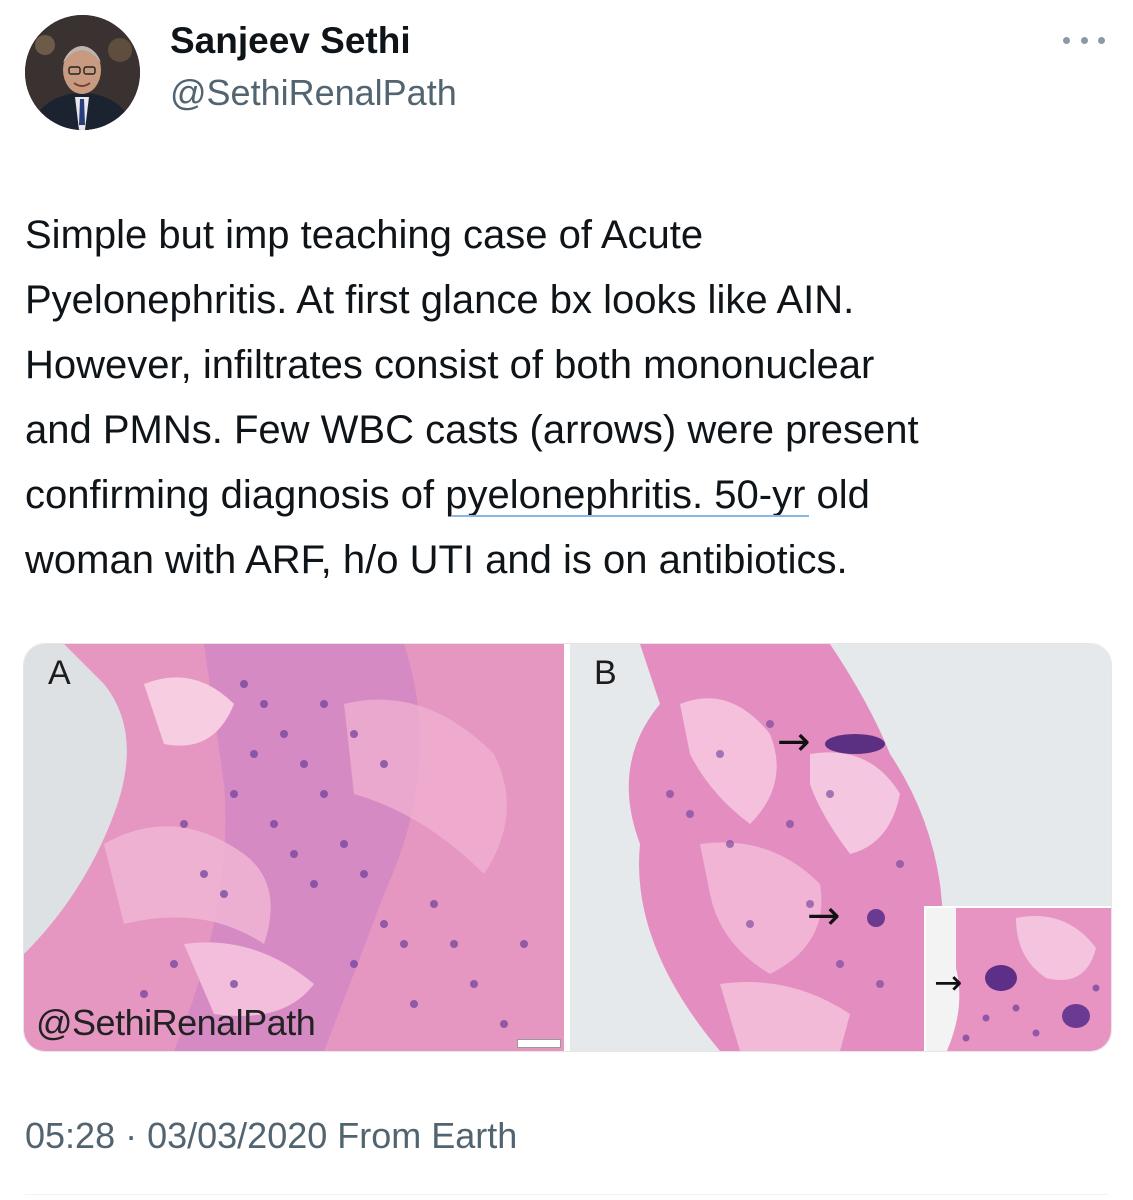  What do you see at coordinates (539, 1043) in the screenshot?
I see `scale-bar` at bounding box center [539, 1043].